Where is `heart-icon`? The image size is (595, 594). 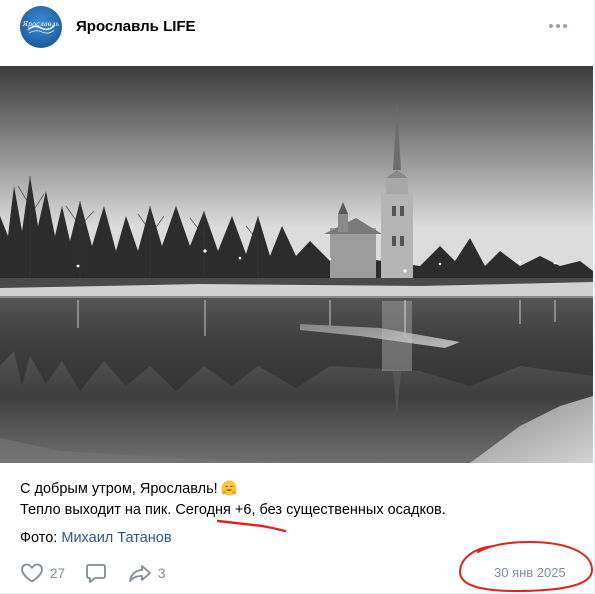
heart-icon is located at coordinates (32, 573).